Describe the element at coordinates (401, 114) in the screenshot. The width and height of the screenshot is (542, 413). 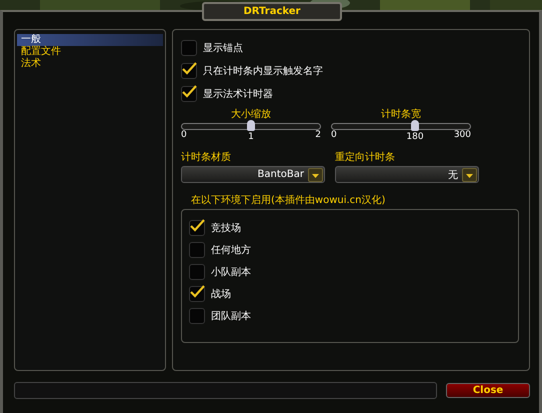
I see `slider-label: 计时条宽` at that location.